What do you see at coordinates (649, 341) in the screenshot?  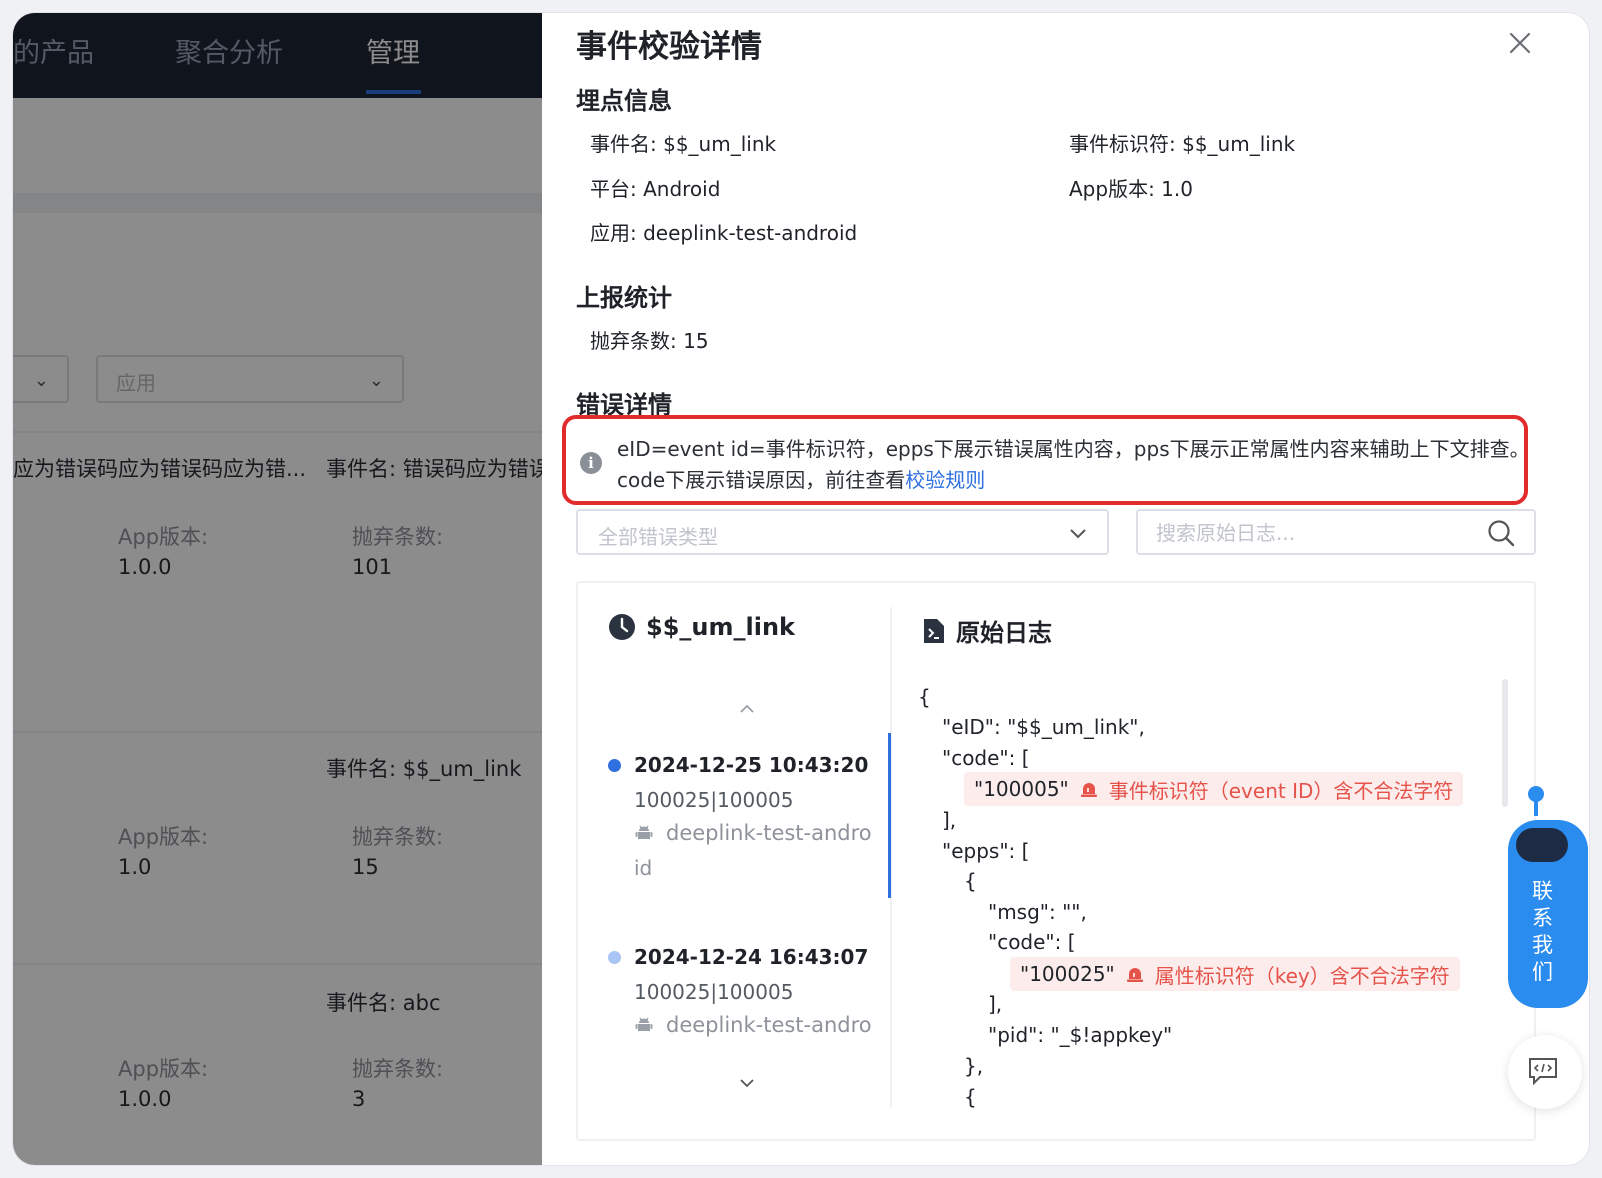 I see `stat-discard: 抛弃条数: 15` at bounding box center [649, 341].